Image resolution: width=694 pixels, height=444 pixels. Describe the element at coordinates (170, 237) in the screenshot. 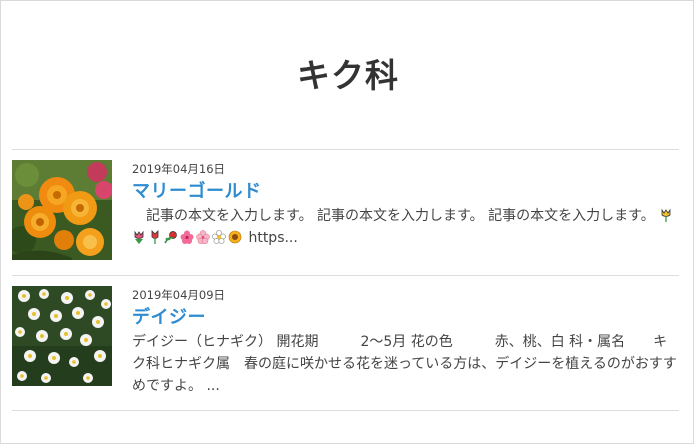

I see `rose-icon` at that location.